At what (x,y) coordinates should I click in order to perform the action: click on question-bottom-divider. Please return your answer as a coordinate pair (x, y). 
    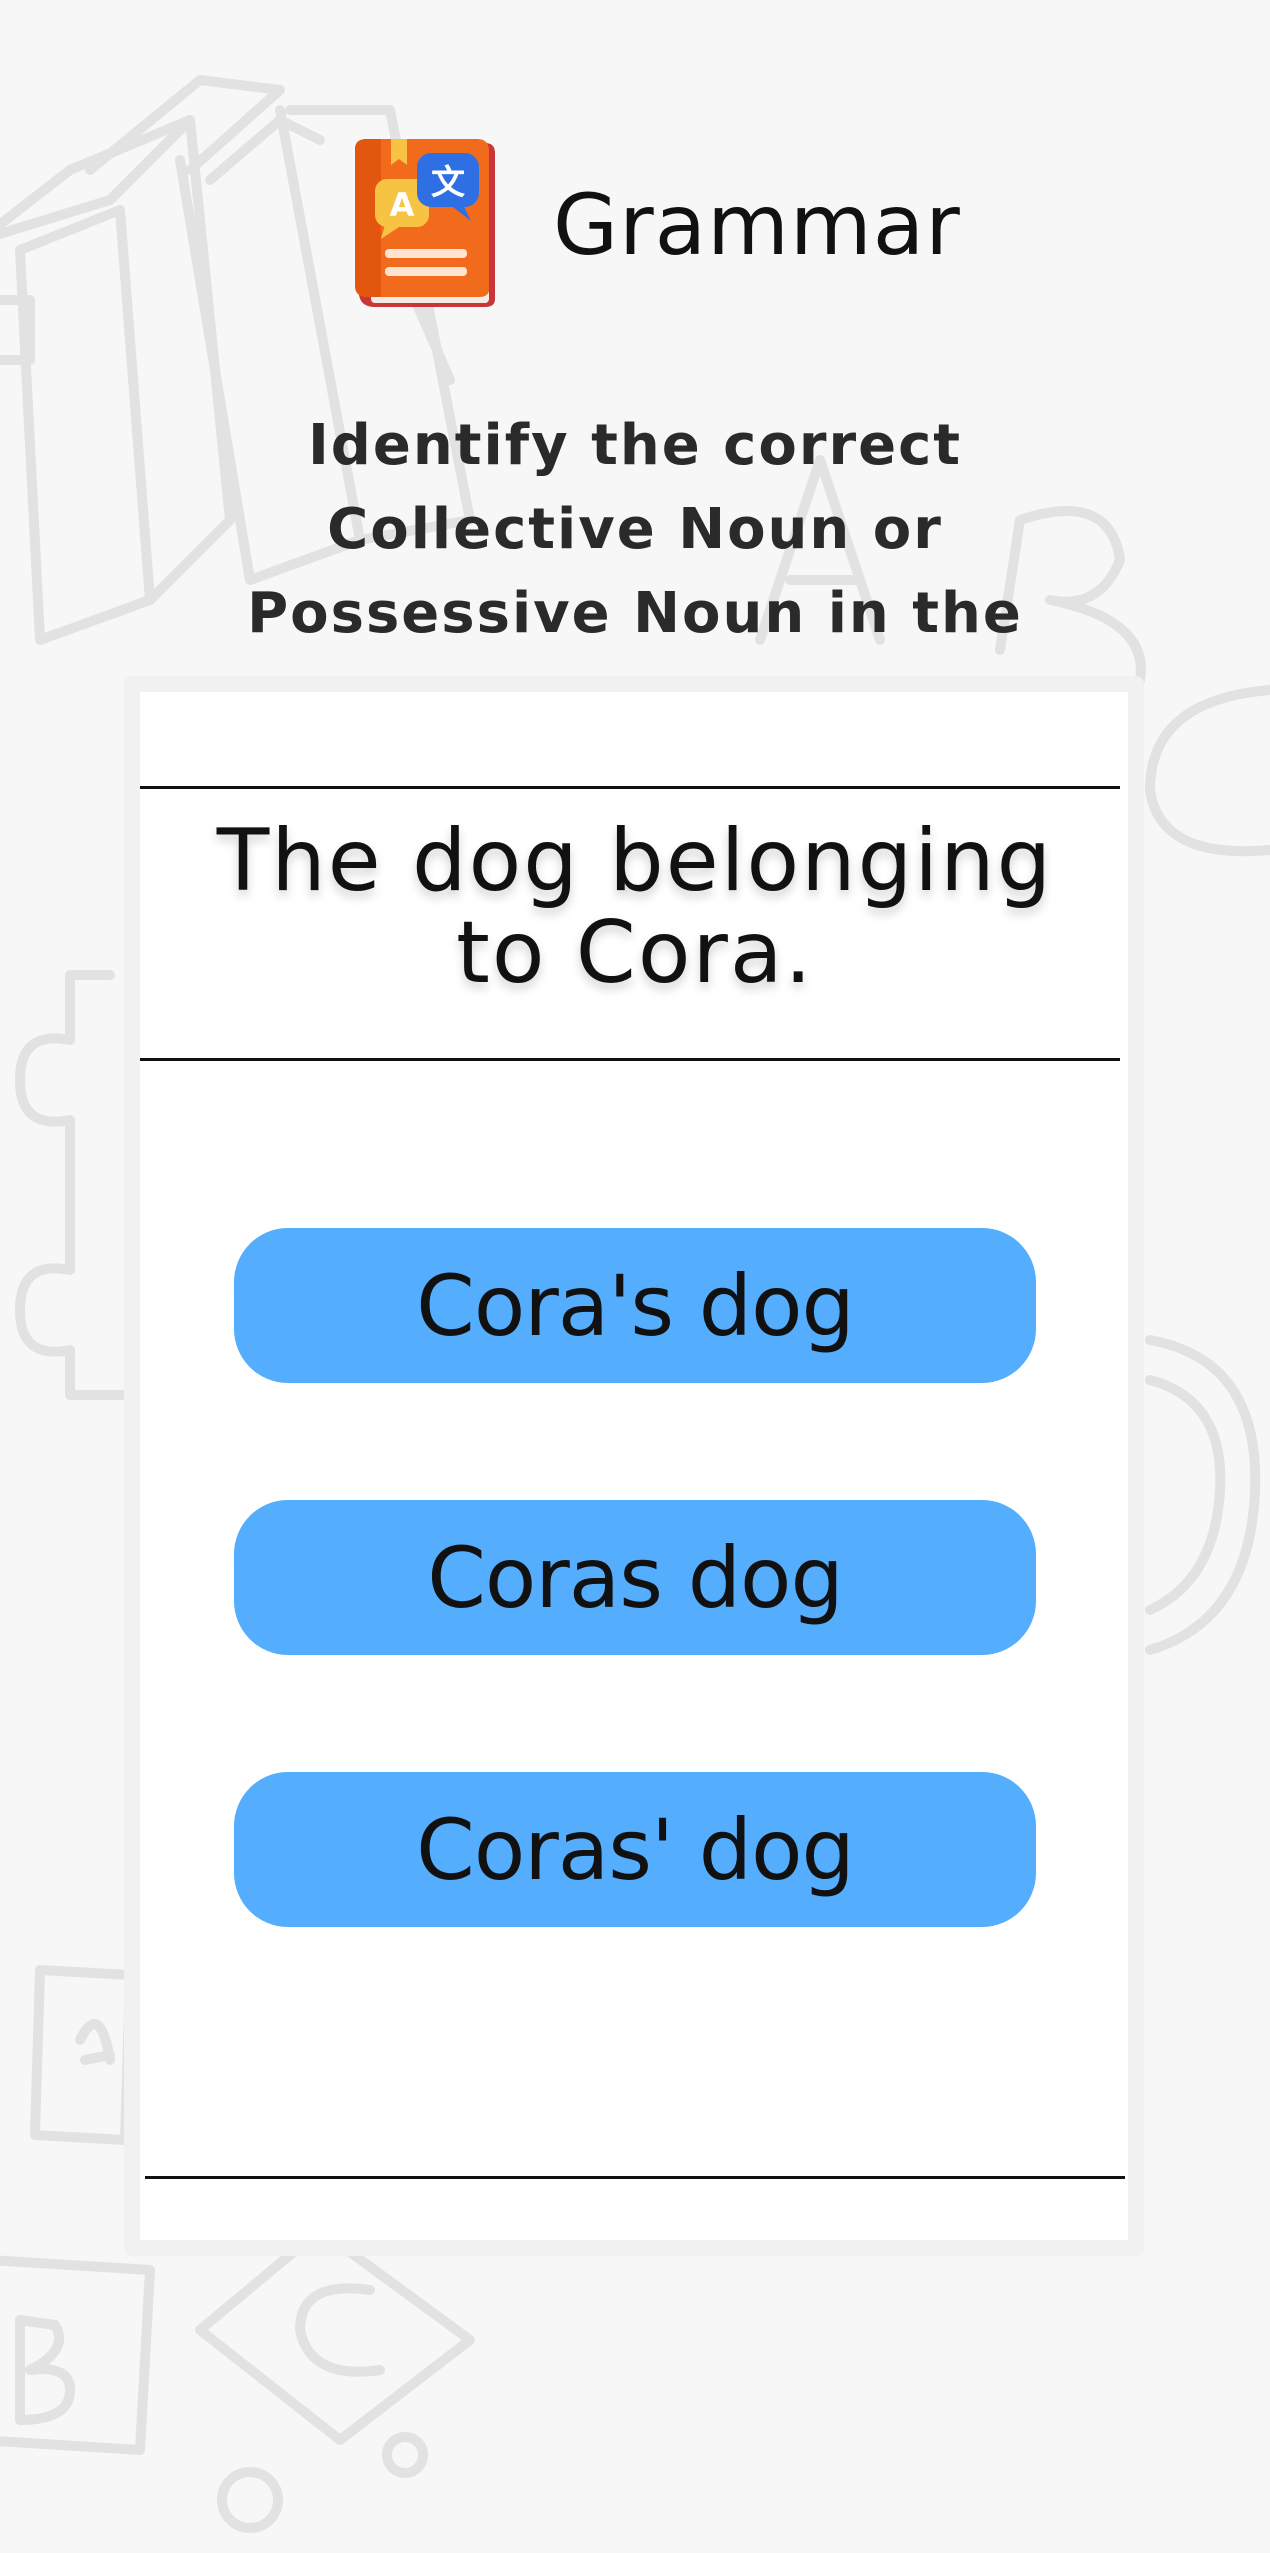
    Looking at the image, I should click on (630, 1059).